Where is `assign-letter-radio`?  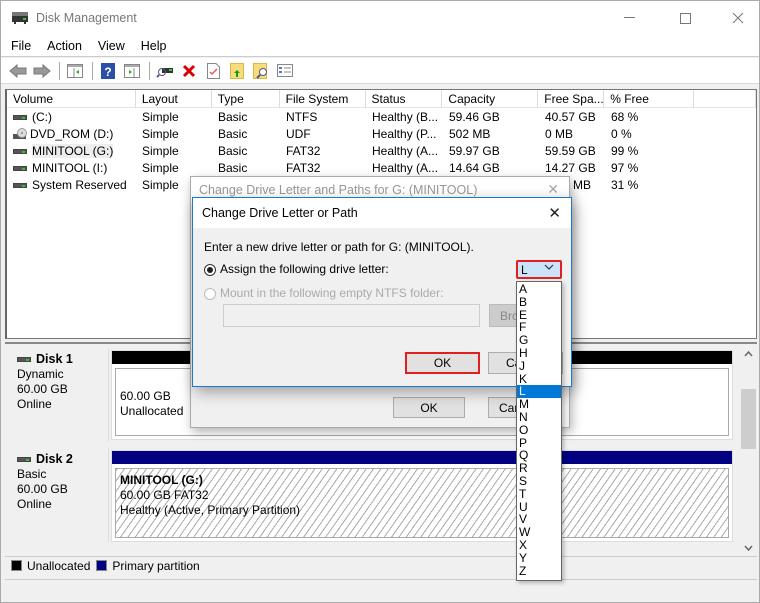 assign-letter-radio is located at coordinates (210, 269).